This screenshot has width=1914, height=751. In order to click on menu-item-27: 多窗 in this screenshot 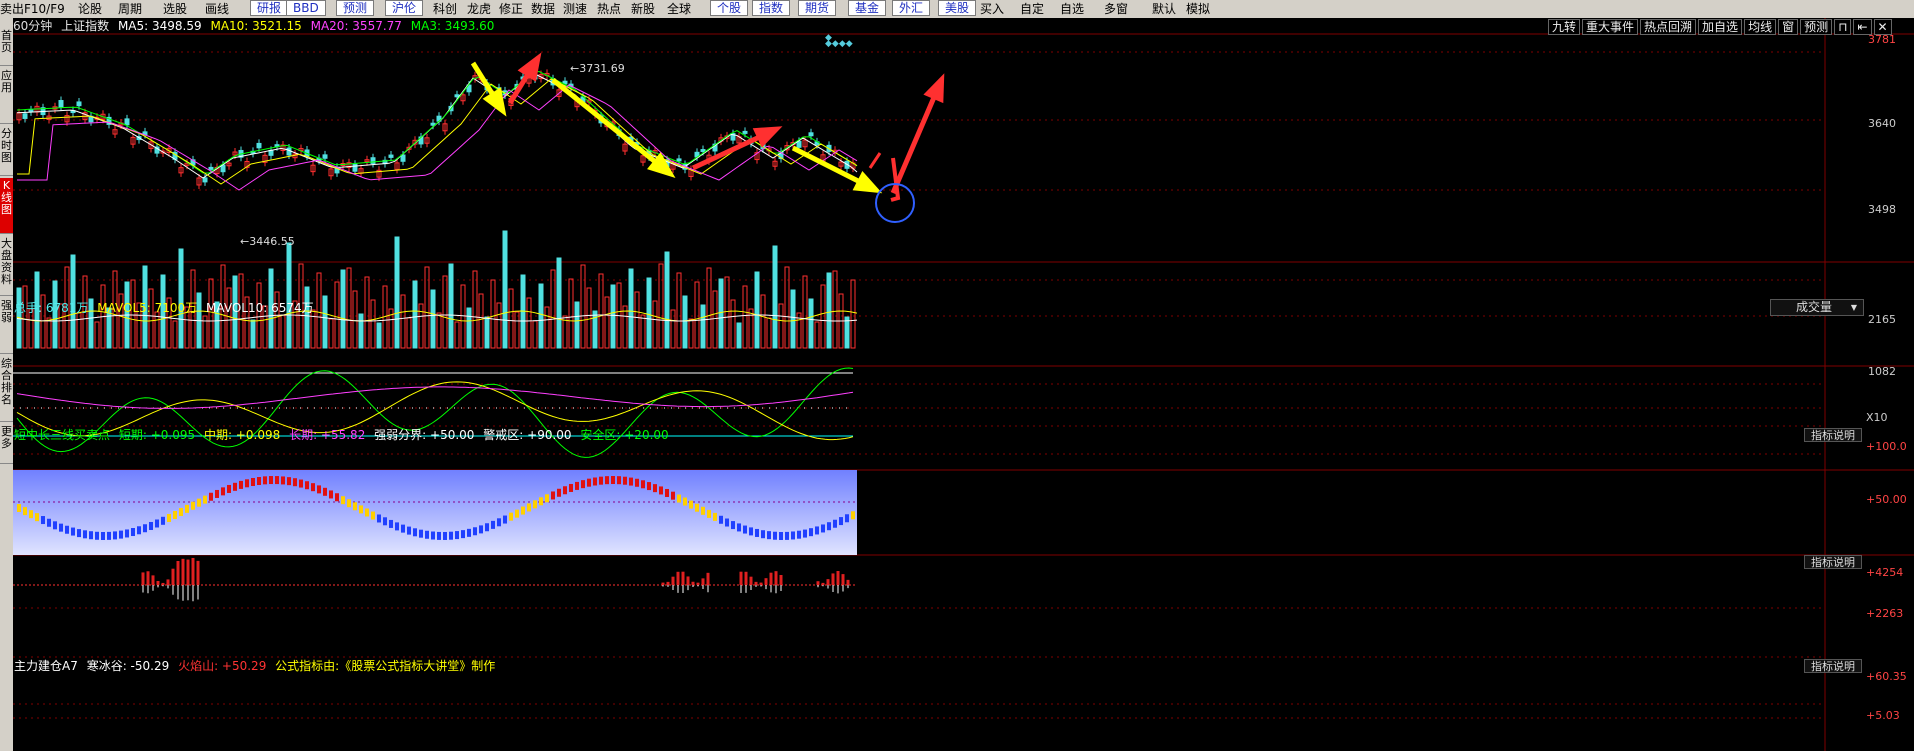, I will do `click(1116, 9)`.